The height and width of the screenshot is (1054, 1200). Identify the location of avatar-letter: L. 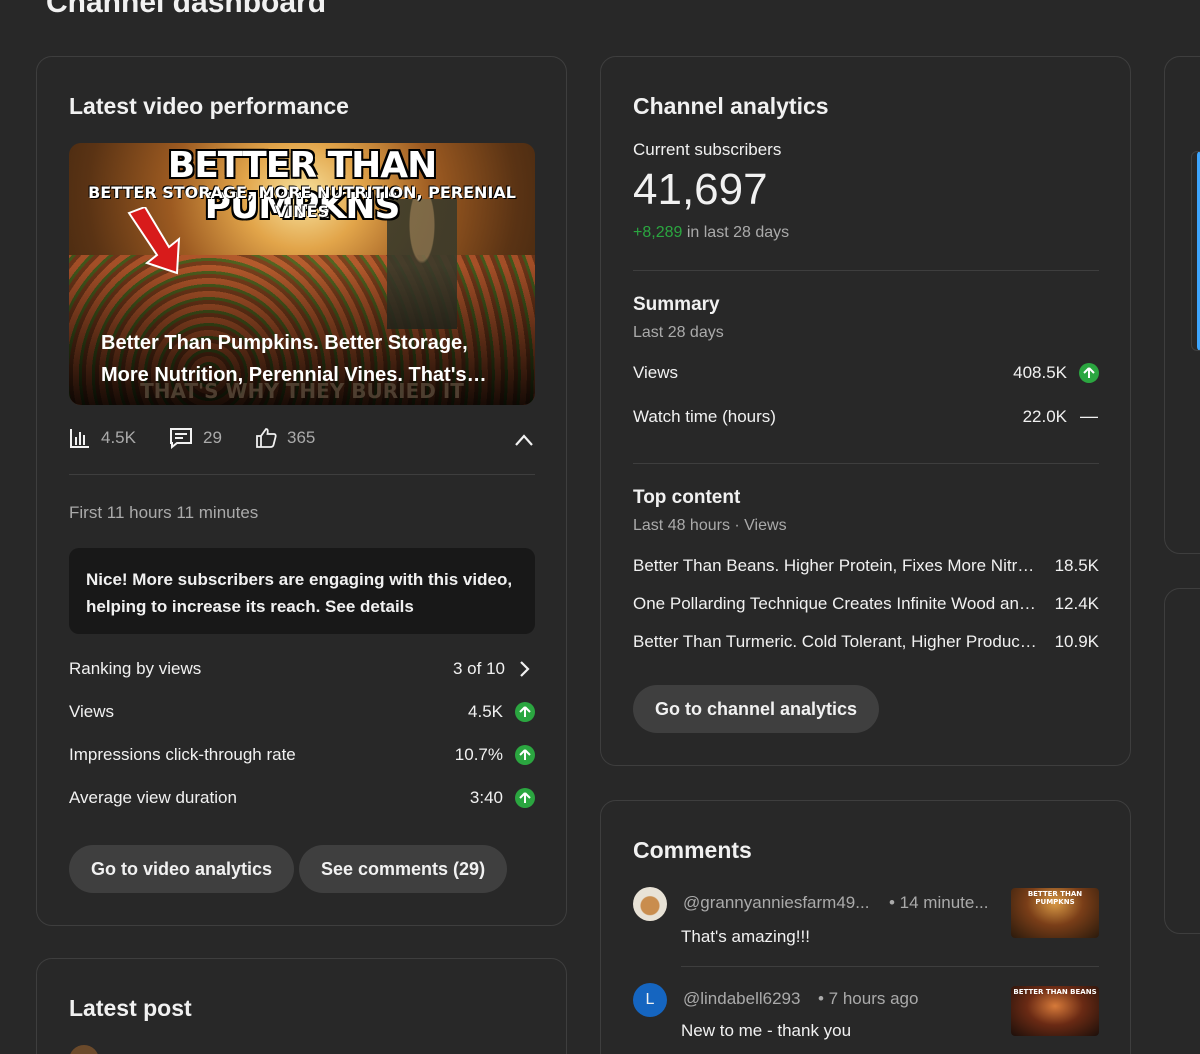
(650, 999).